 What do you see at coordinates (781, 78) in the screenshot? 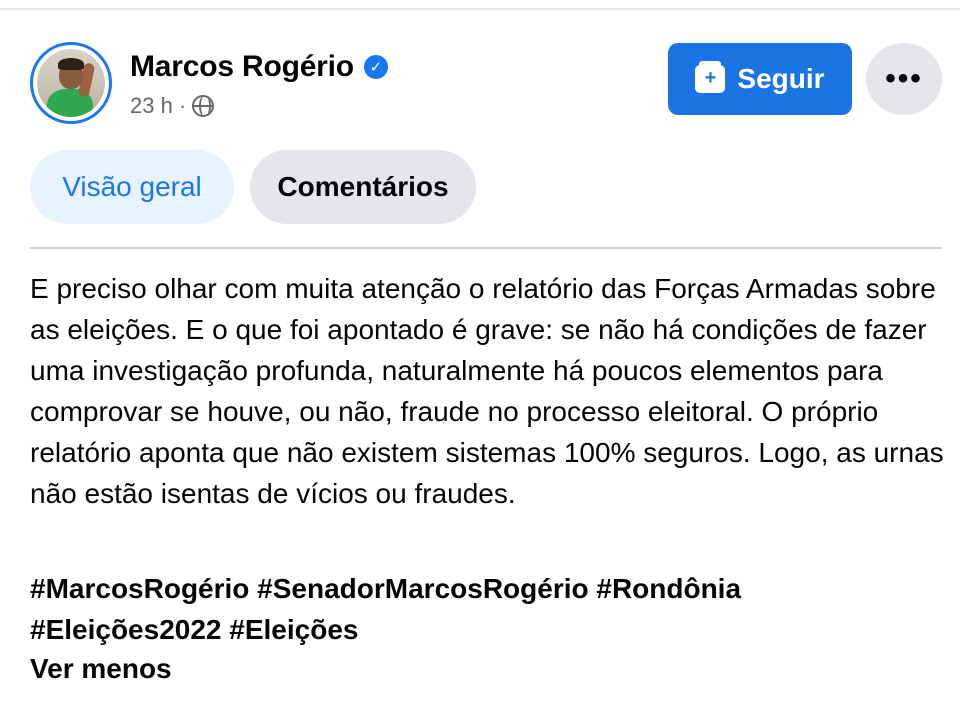
I see `follow-label: Seguir` at bounding box center [781, 78].